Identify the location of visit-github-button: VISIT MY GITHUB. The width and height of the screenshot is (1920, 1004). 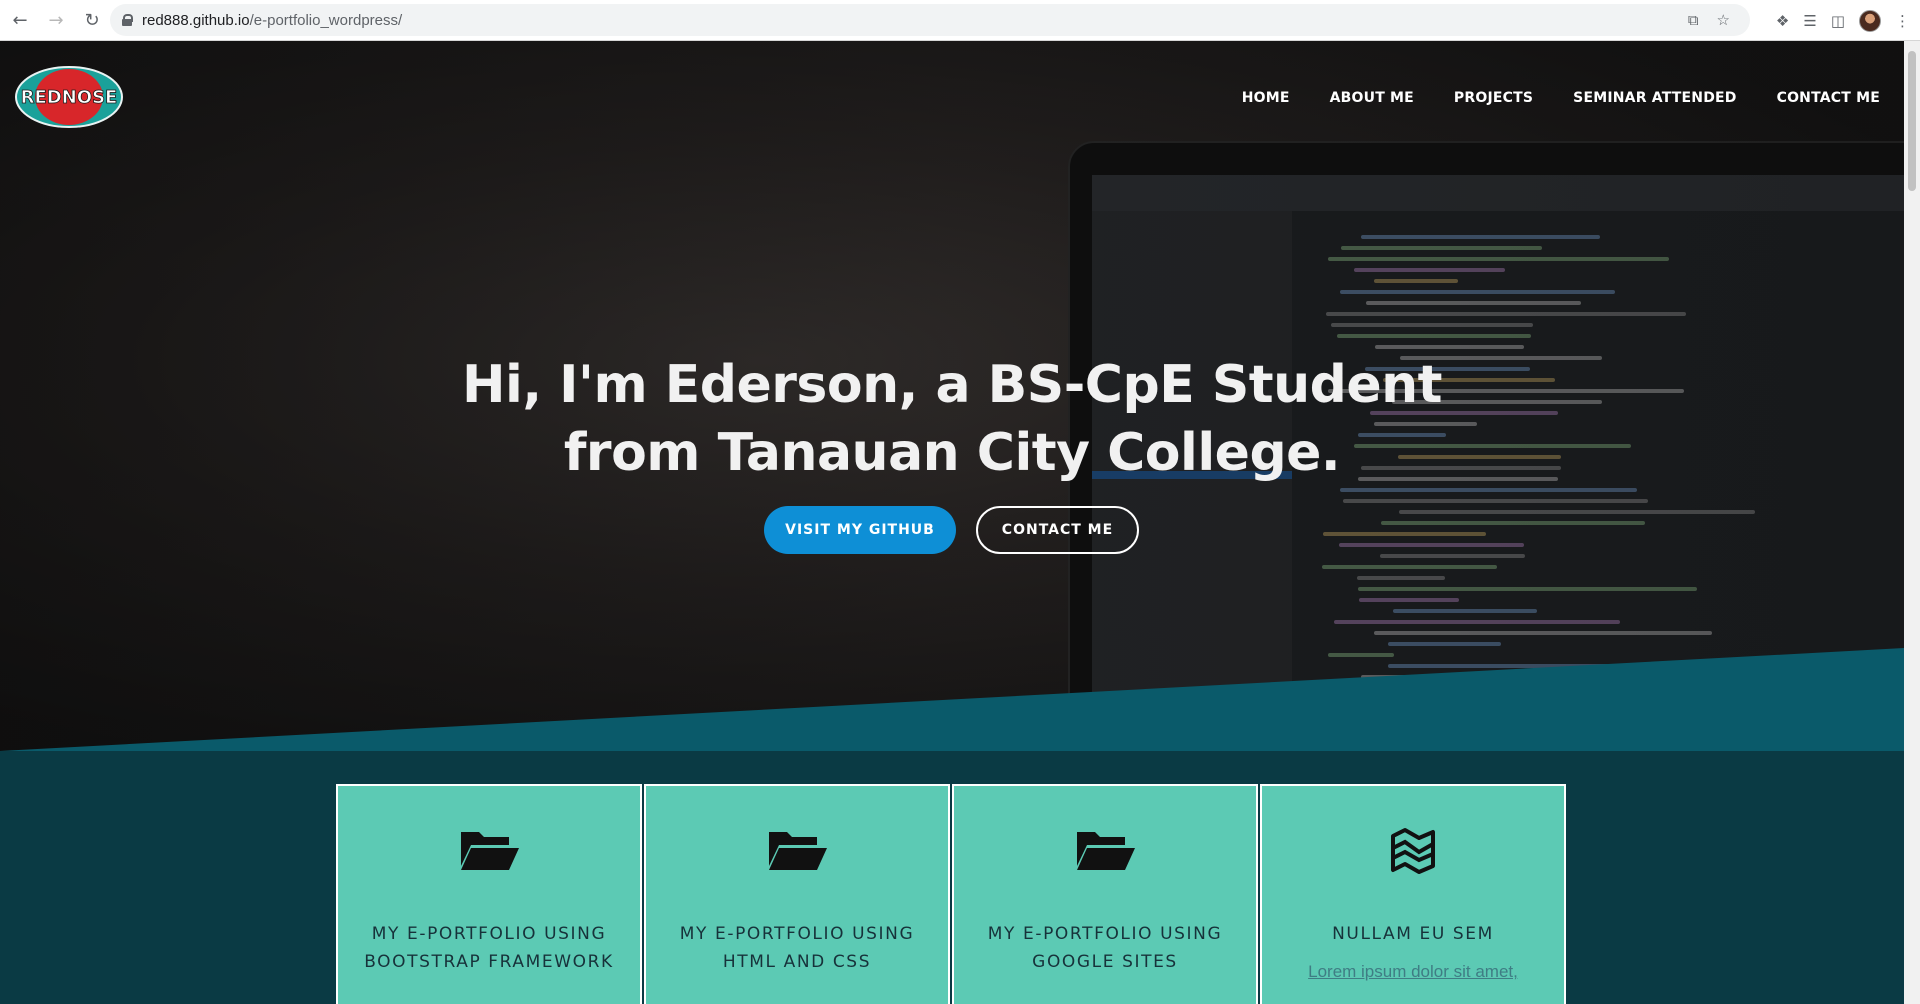
(860, 530).